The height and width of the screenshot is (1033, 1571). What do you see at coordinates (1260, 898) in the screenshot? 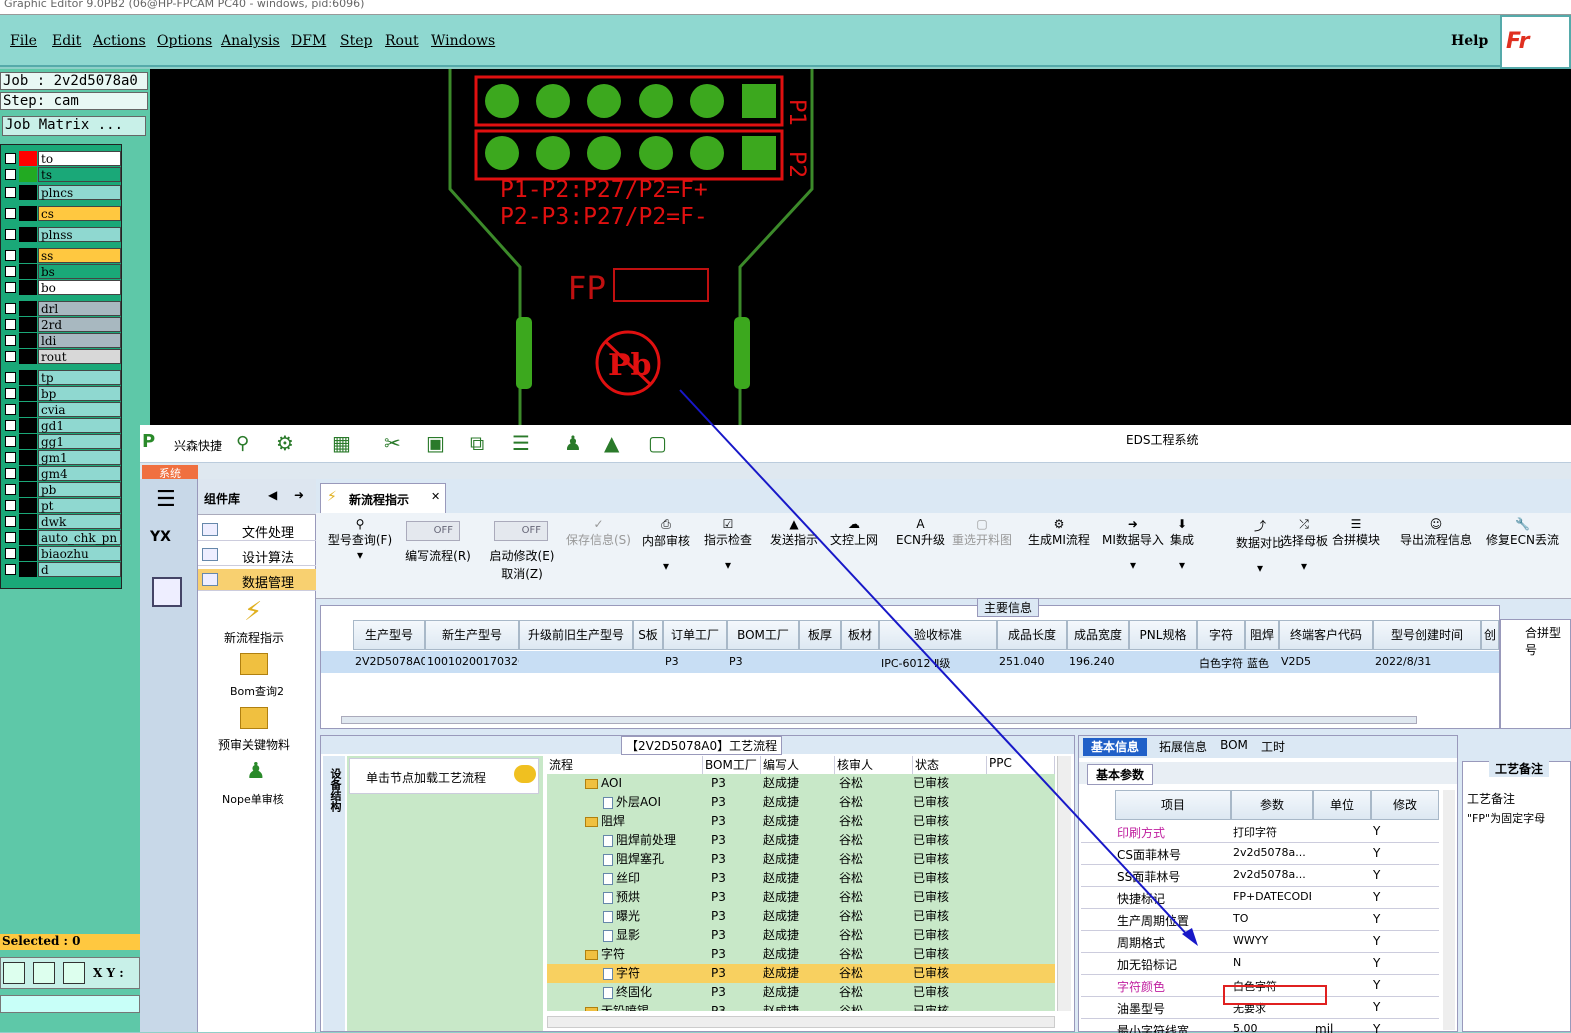
I see `param-row: 快捷标记 FP+DATECODE Y` at bounding box center [1260, 898].